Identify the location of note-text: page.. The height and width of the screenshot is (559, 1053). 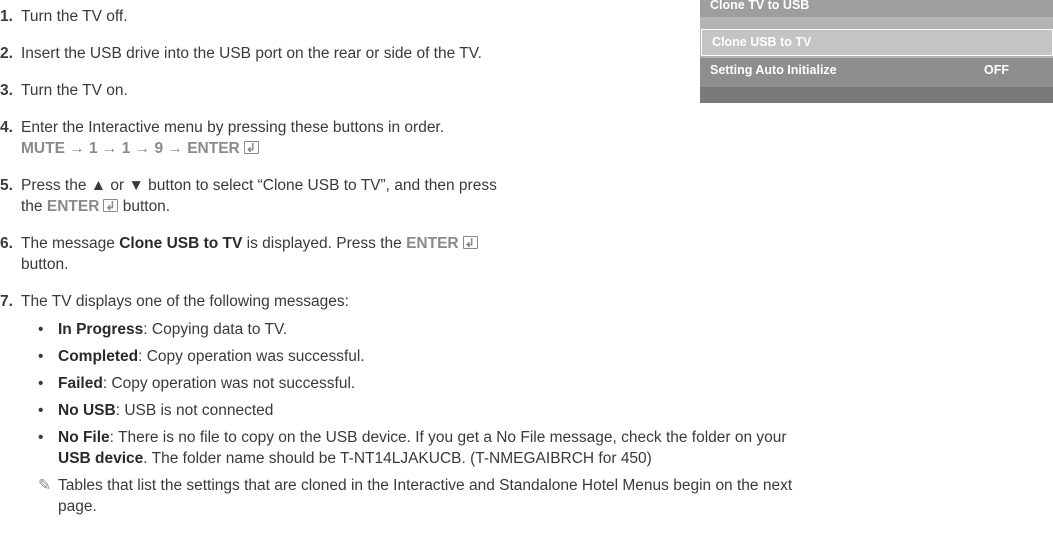
(77, 506).